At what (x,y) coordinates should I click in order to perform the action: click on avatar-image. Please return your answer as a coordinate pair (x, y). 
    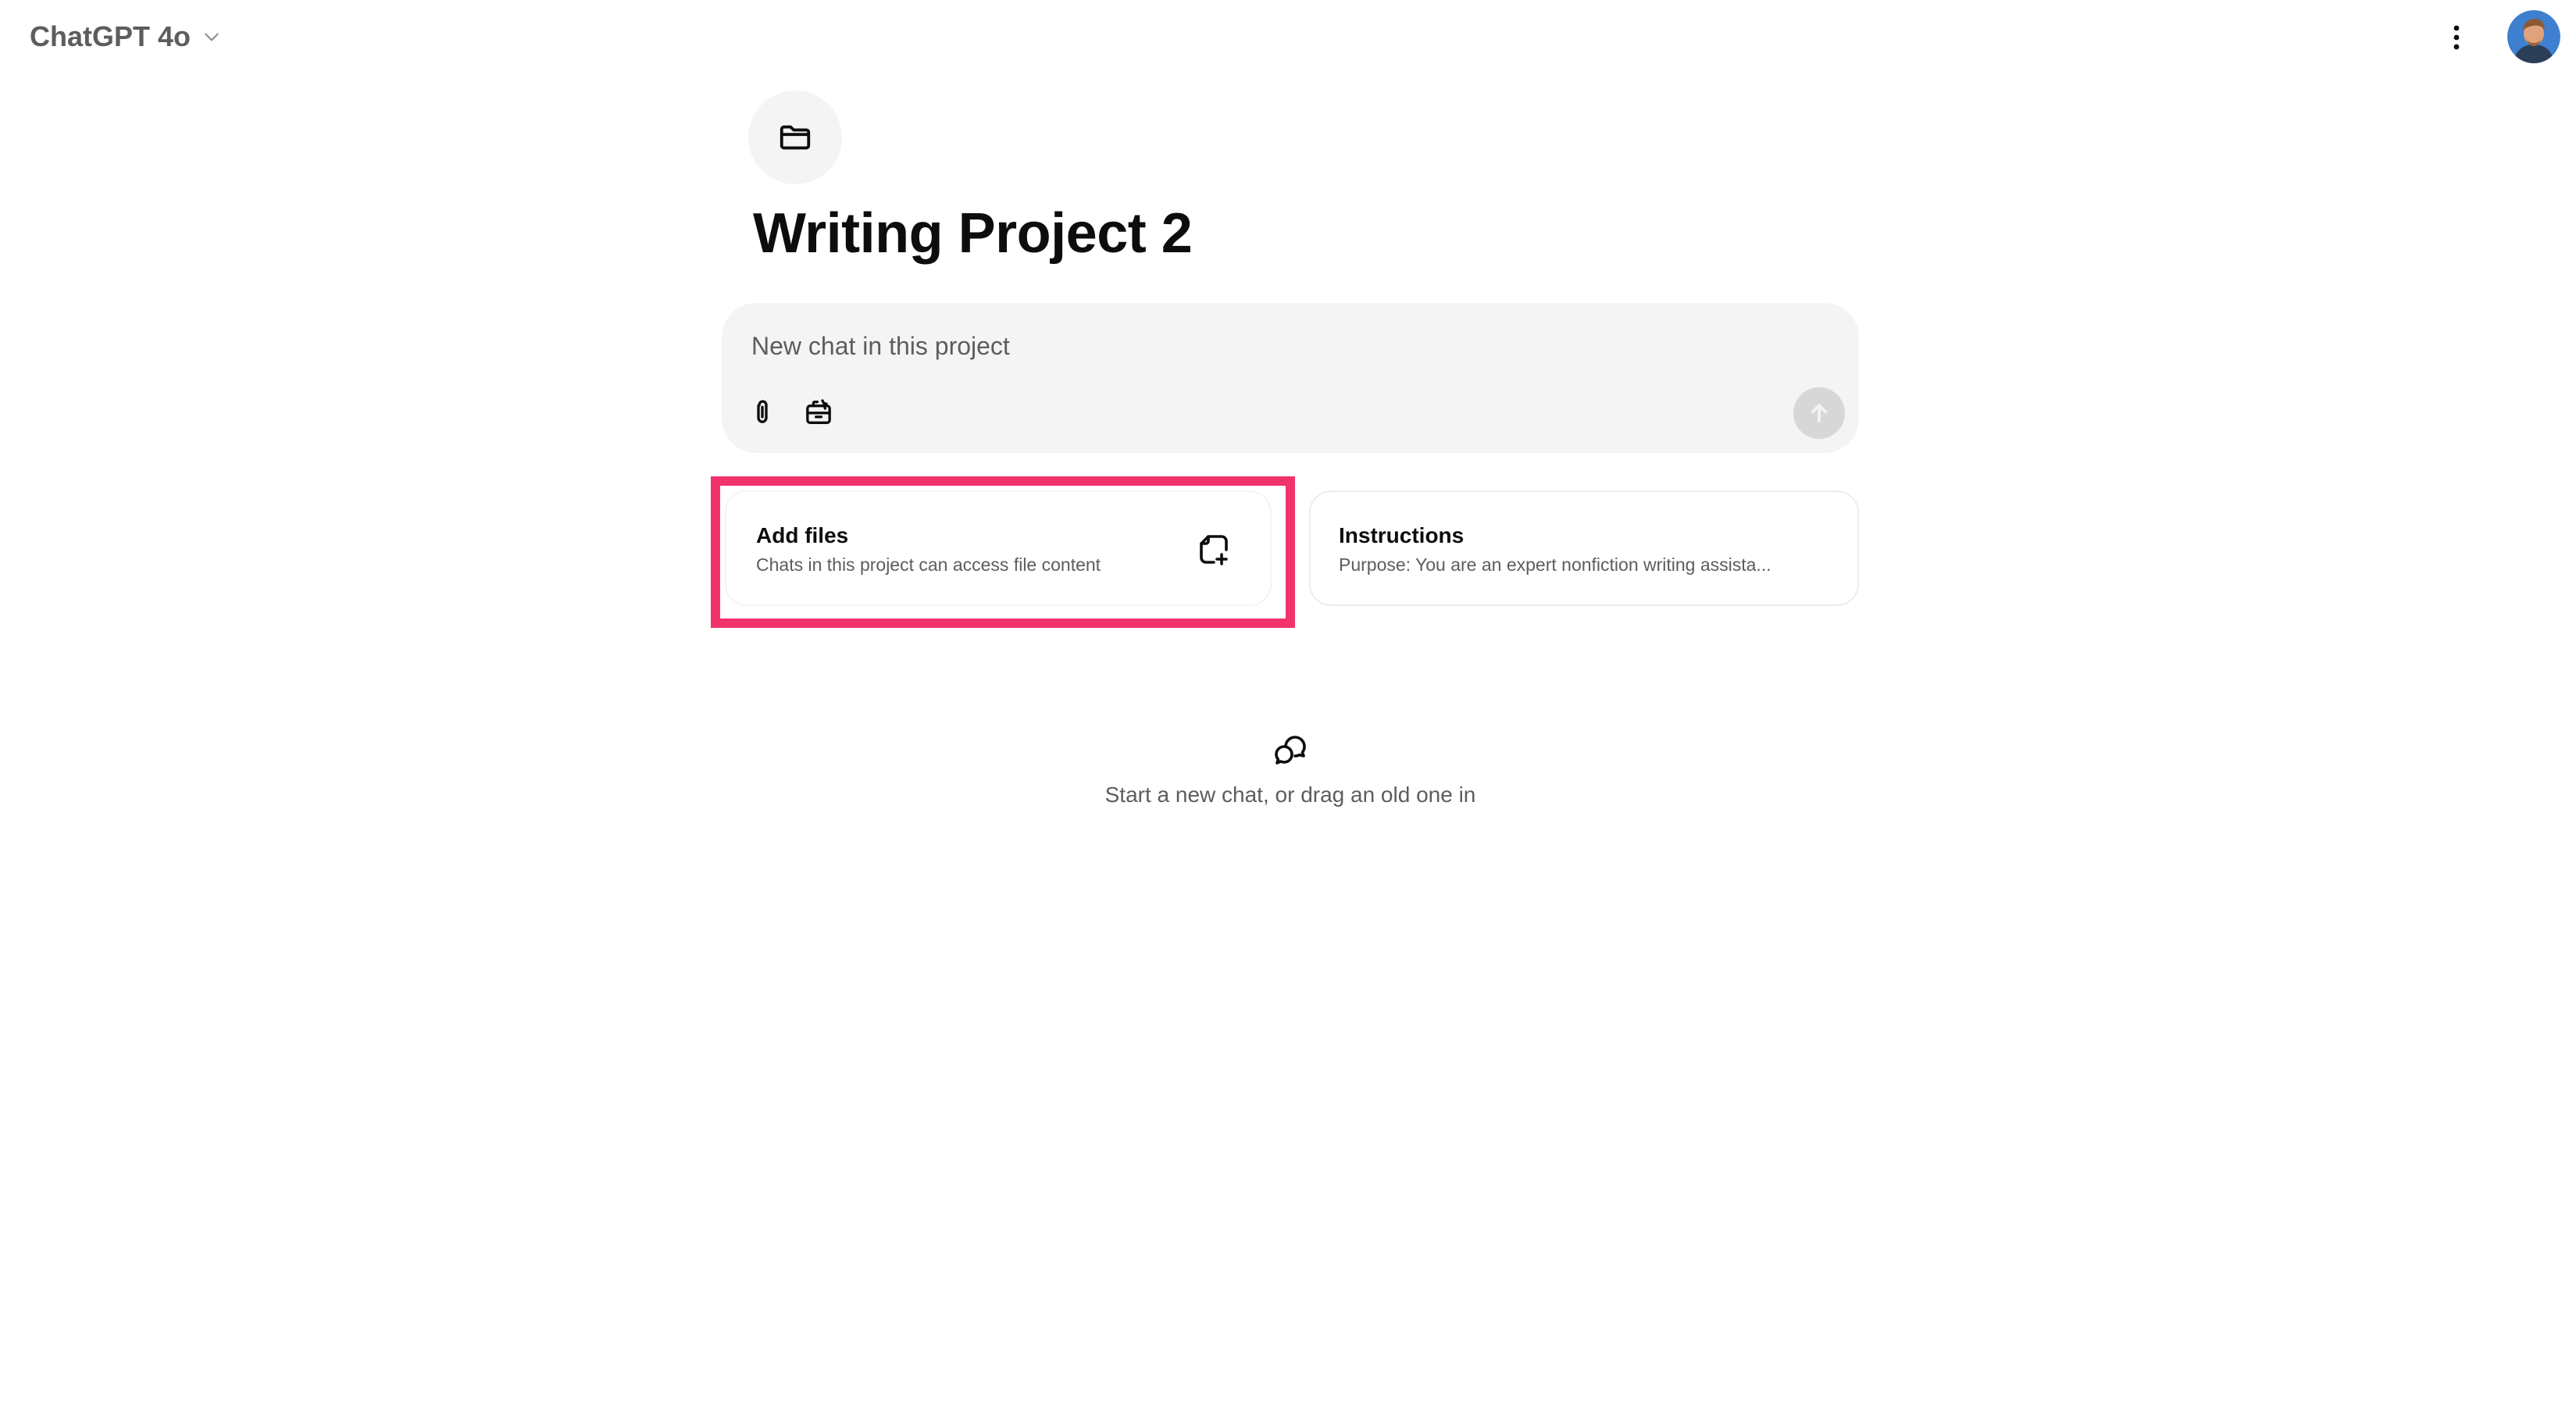
    Looking at the image, I should click on (2533, 36).